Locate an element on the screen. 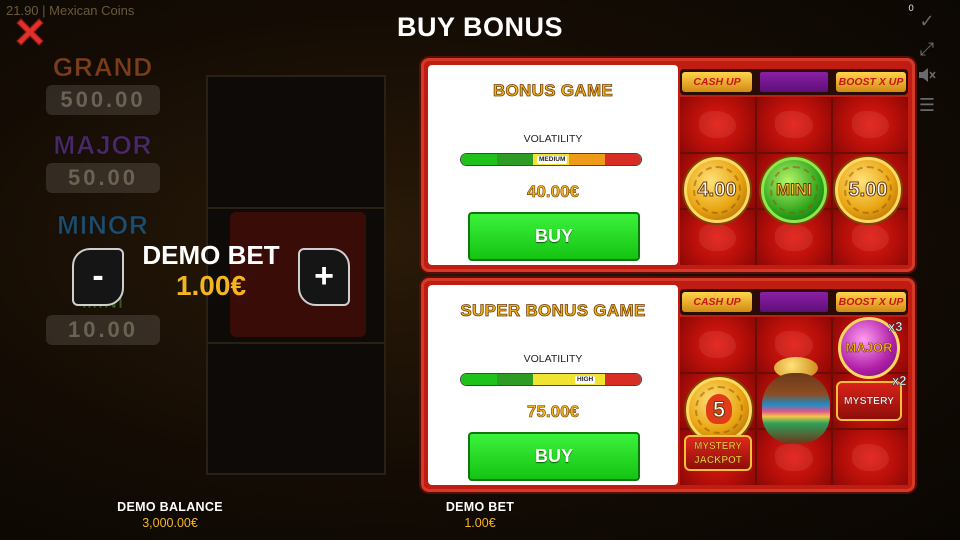 The height and width of the screenshot is (540, 960). side-toolbar: ✓ ⤢ ☰ is located at coordinates (927, 64).